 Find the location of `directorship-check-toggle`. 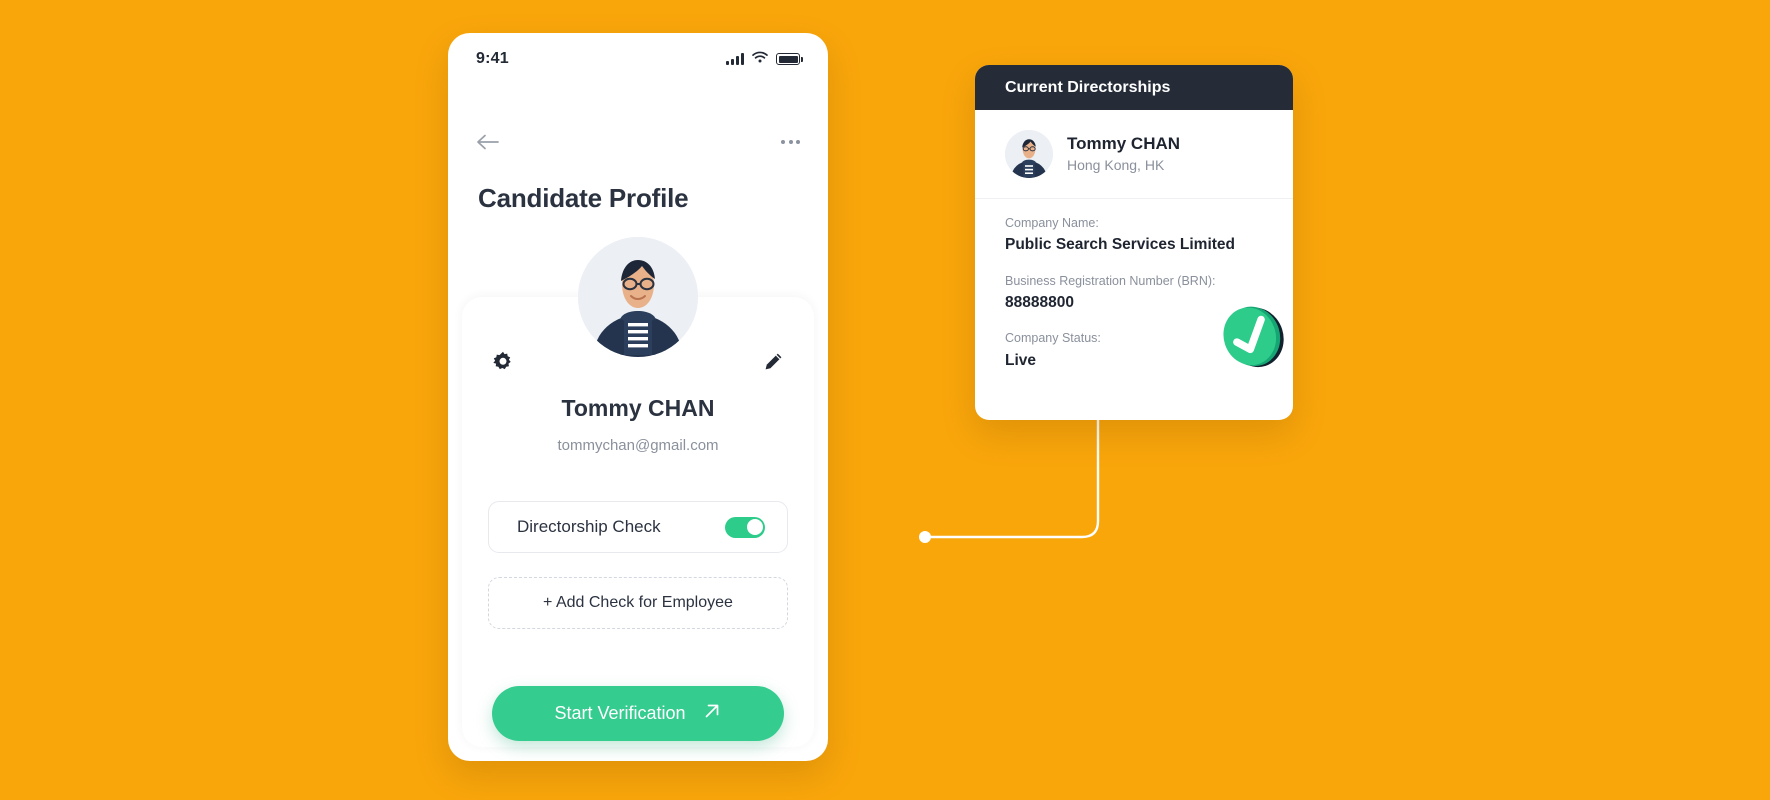

directorship-check-toggle is located at coordinates (745, 527).